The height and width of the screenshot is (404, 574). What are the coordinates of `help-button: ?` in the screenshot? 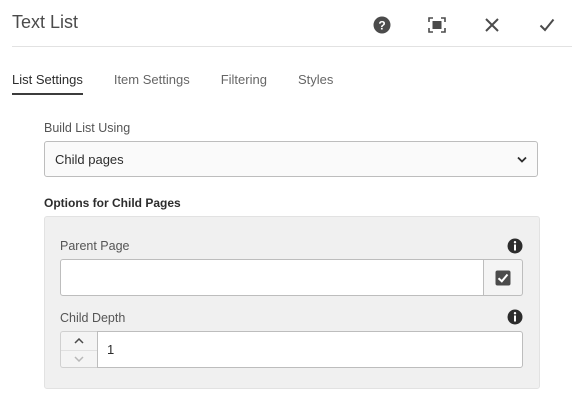 It's located at (382, 25).